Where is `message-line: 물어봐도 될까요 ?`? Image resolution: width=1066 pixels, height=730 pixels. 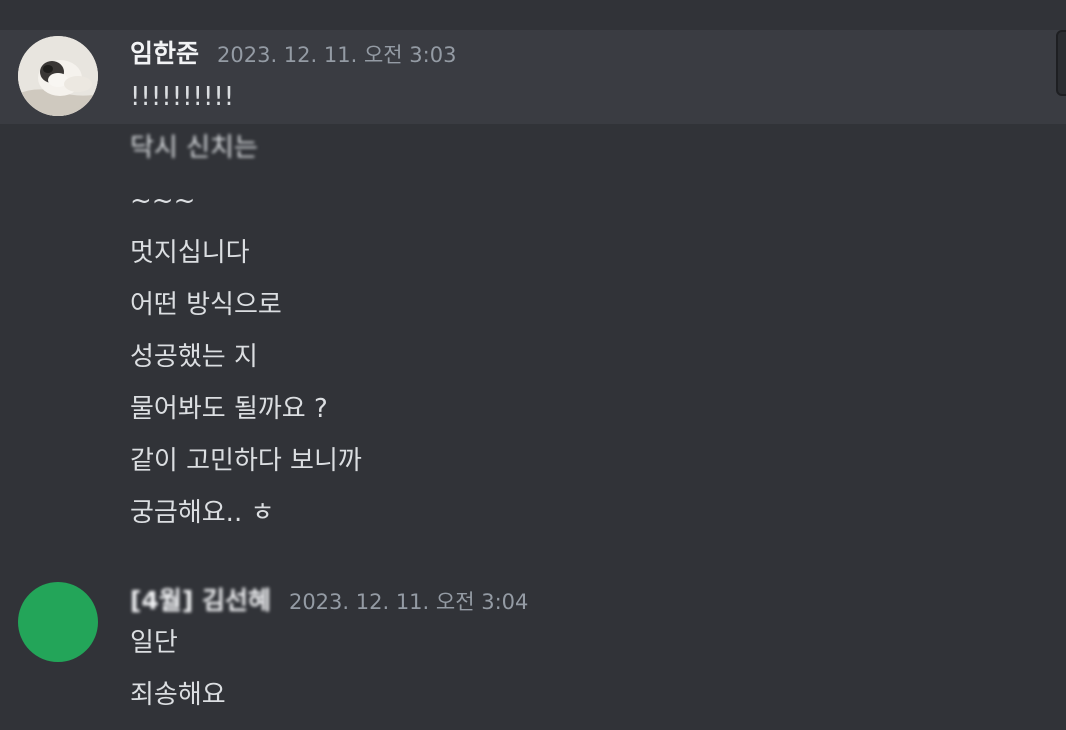 message-line: 물어봐도 될까요 ? is located at coordinates (229, 409).